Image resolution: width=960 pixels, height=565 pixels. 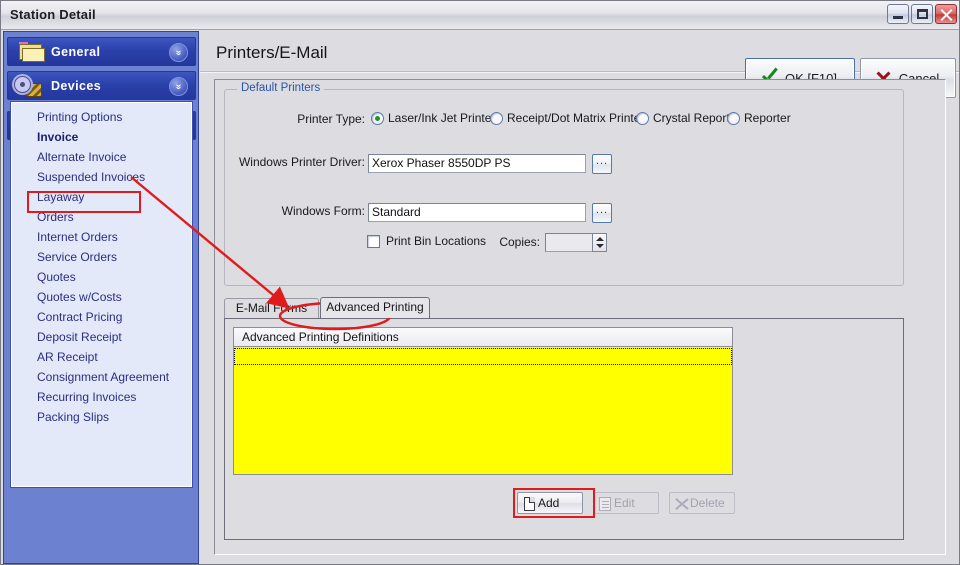 I want to click on sidebar-item-deposit-receipt: Deposit Receipt, so click(x=102, y=337).